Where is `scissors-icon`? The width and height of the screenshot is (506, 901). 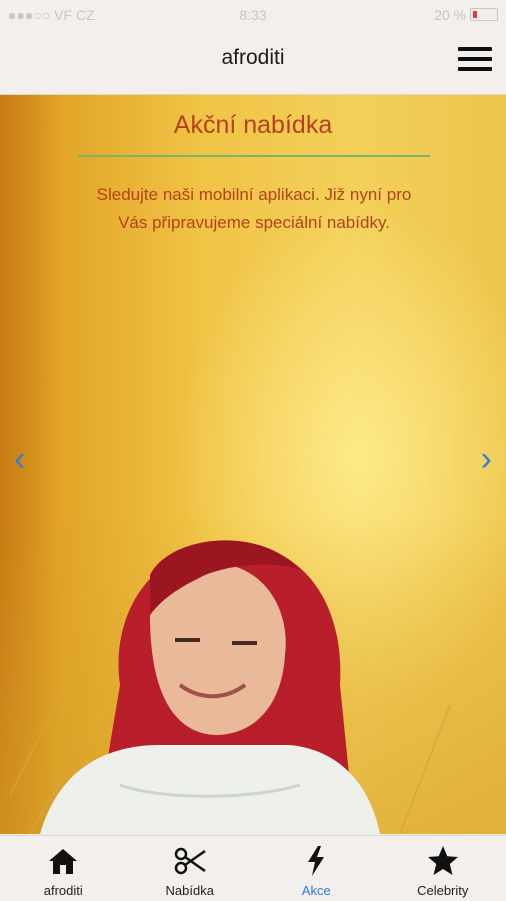
scissors-icon is located at coordinates (190, 861).